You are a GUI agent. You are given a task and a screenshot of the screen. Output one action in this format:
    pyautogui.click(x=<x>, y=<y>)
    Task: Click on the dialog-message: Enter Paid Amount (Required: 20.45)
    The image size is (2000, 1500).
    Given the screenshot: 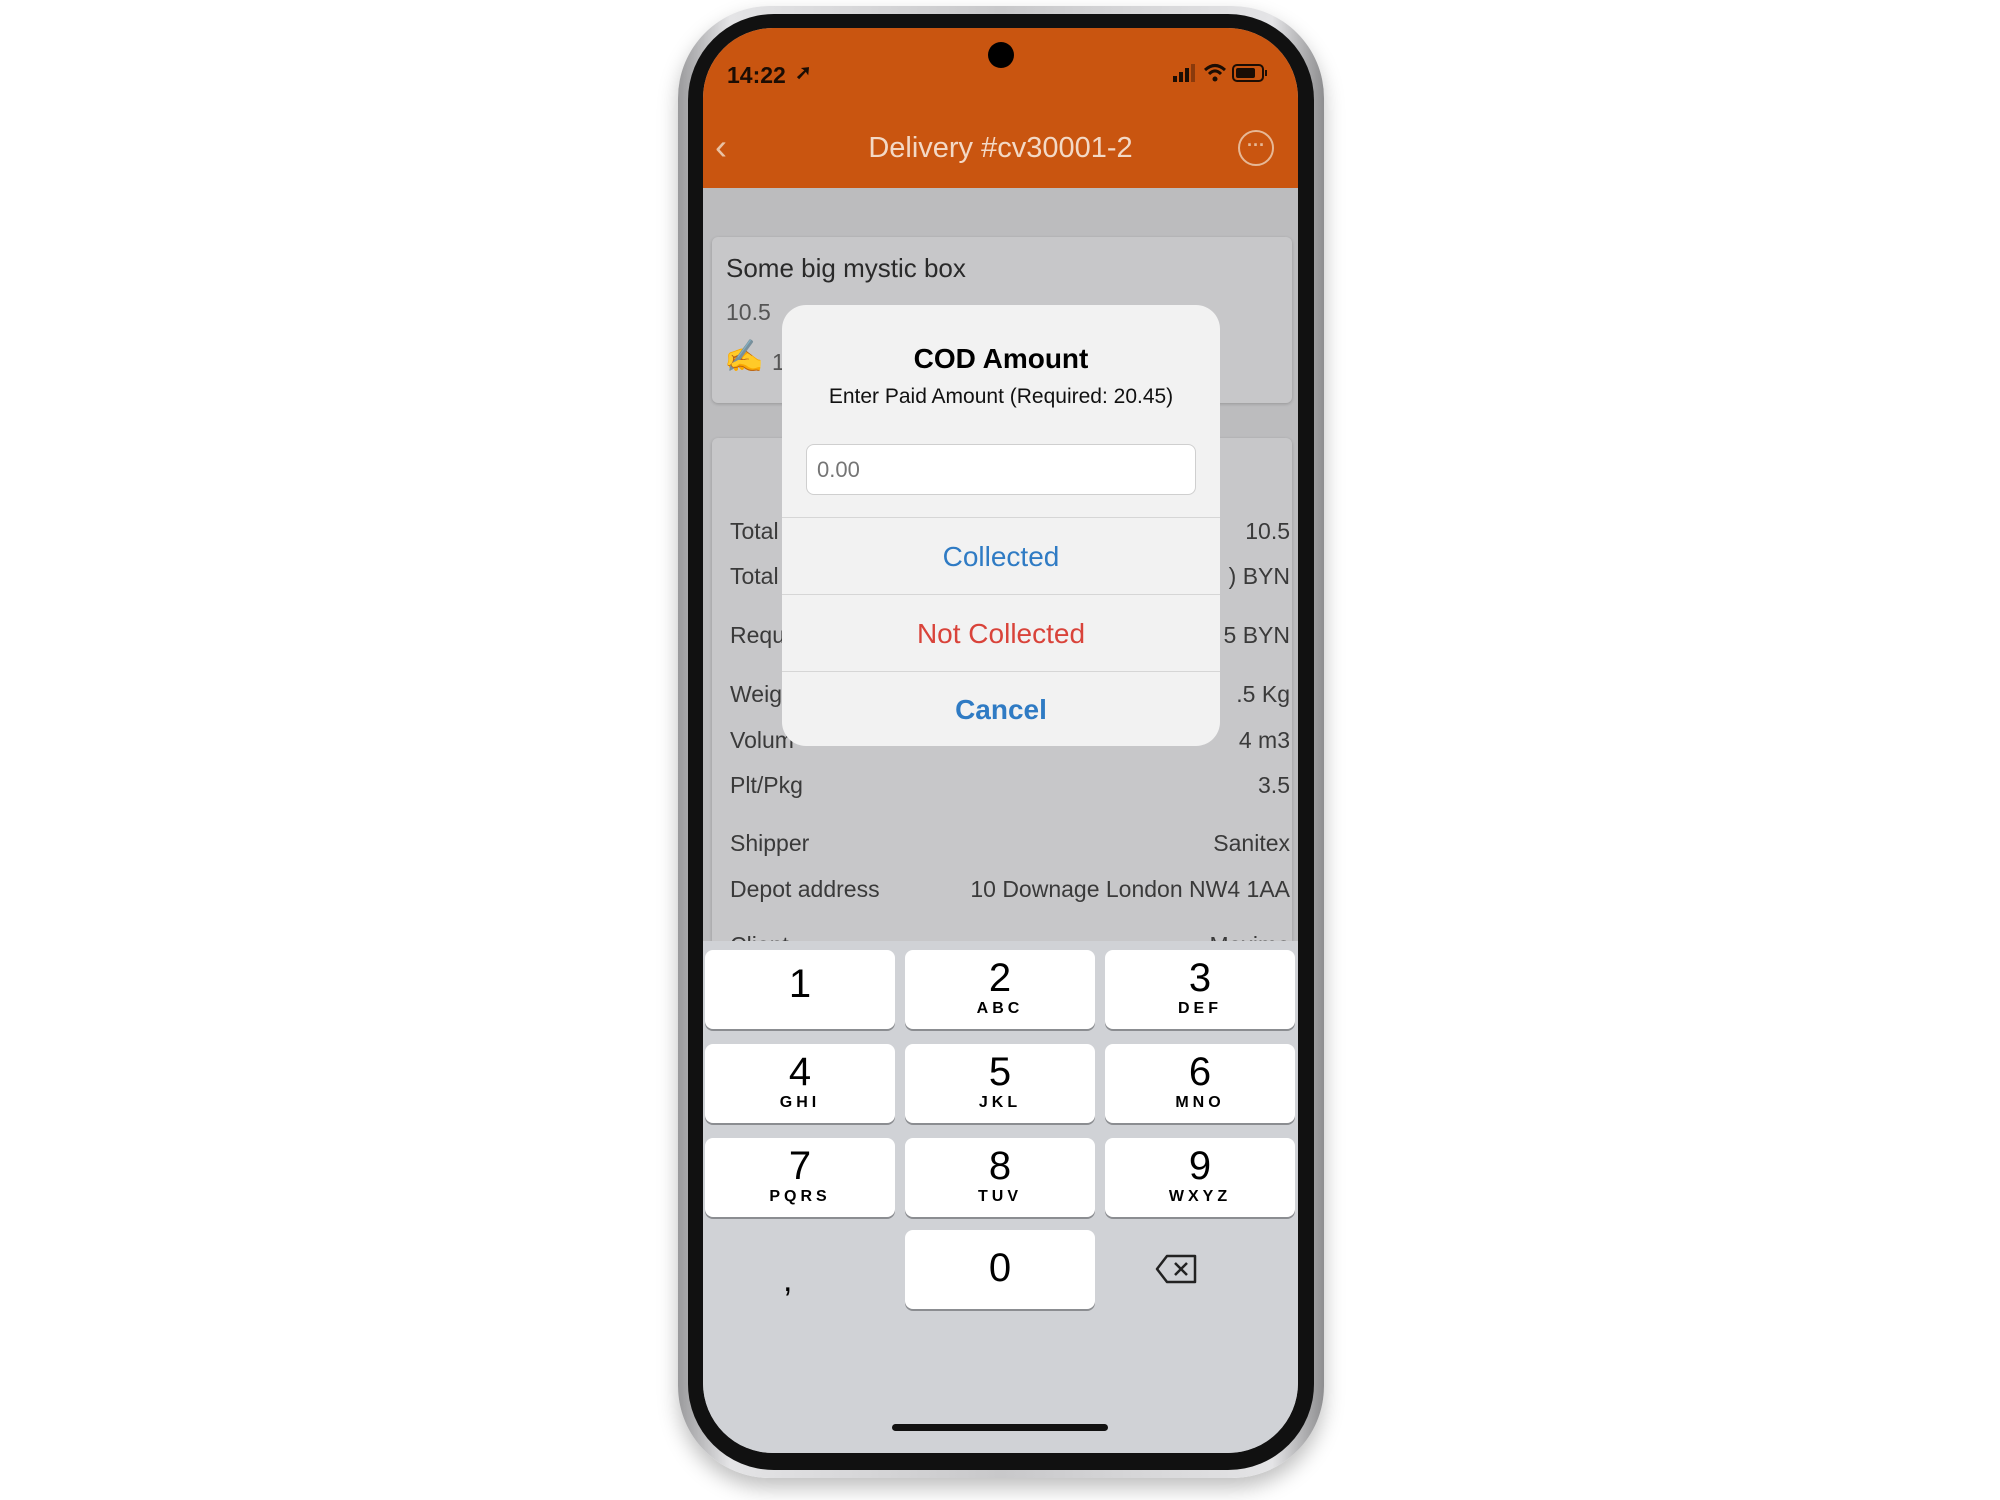 What is the action you would take?
    pyautogui.click(x=1001, y=396)
    